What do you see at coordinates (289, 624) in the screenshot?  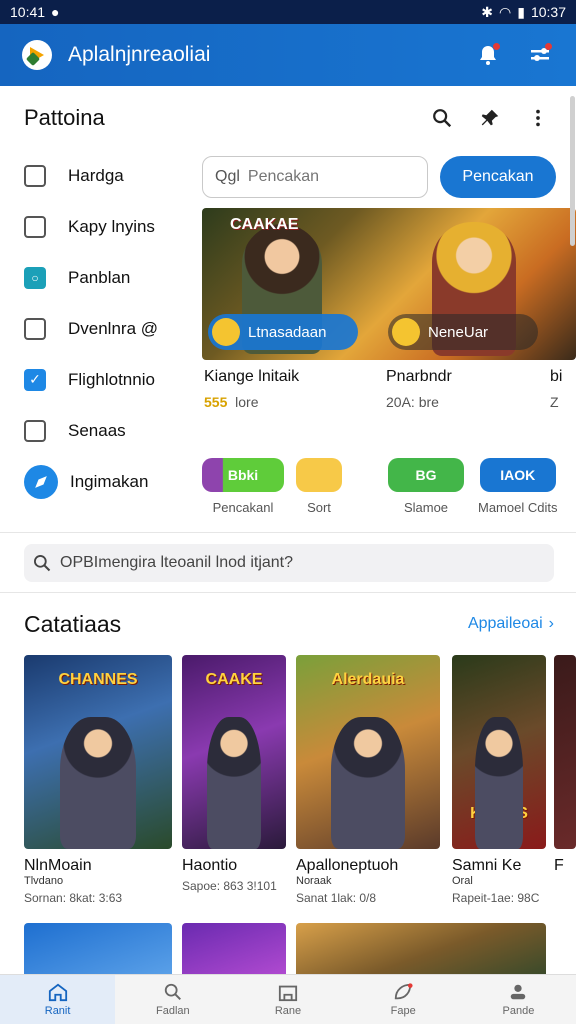 I see `catalog-header: Catatiaas Appaileoai ›` at bounding box center [289, 624].